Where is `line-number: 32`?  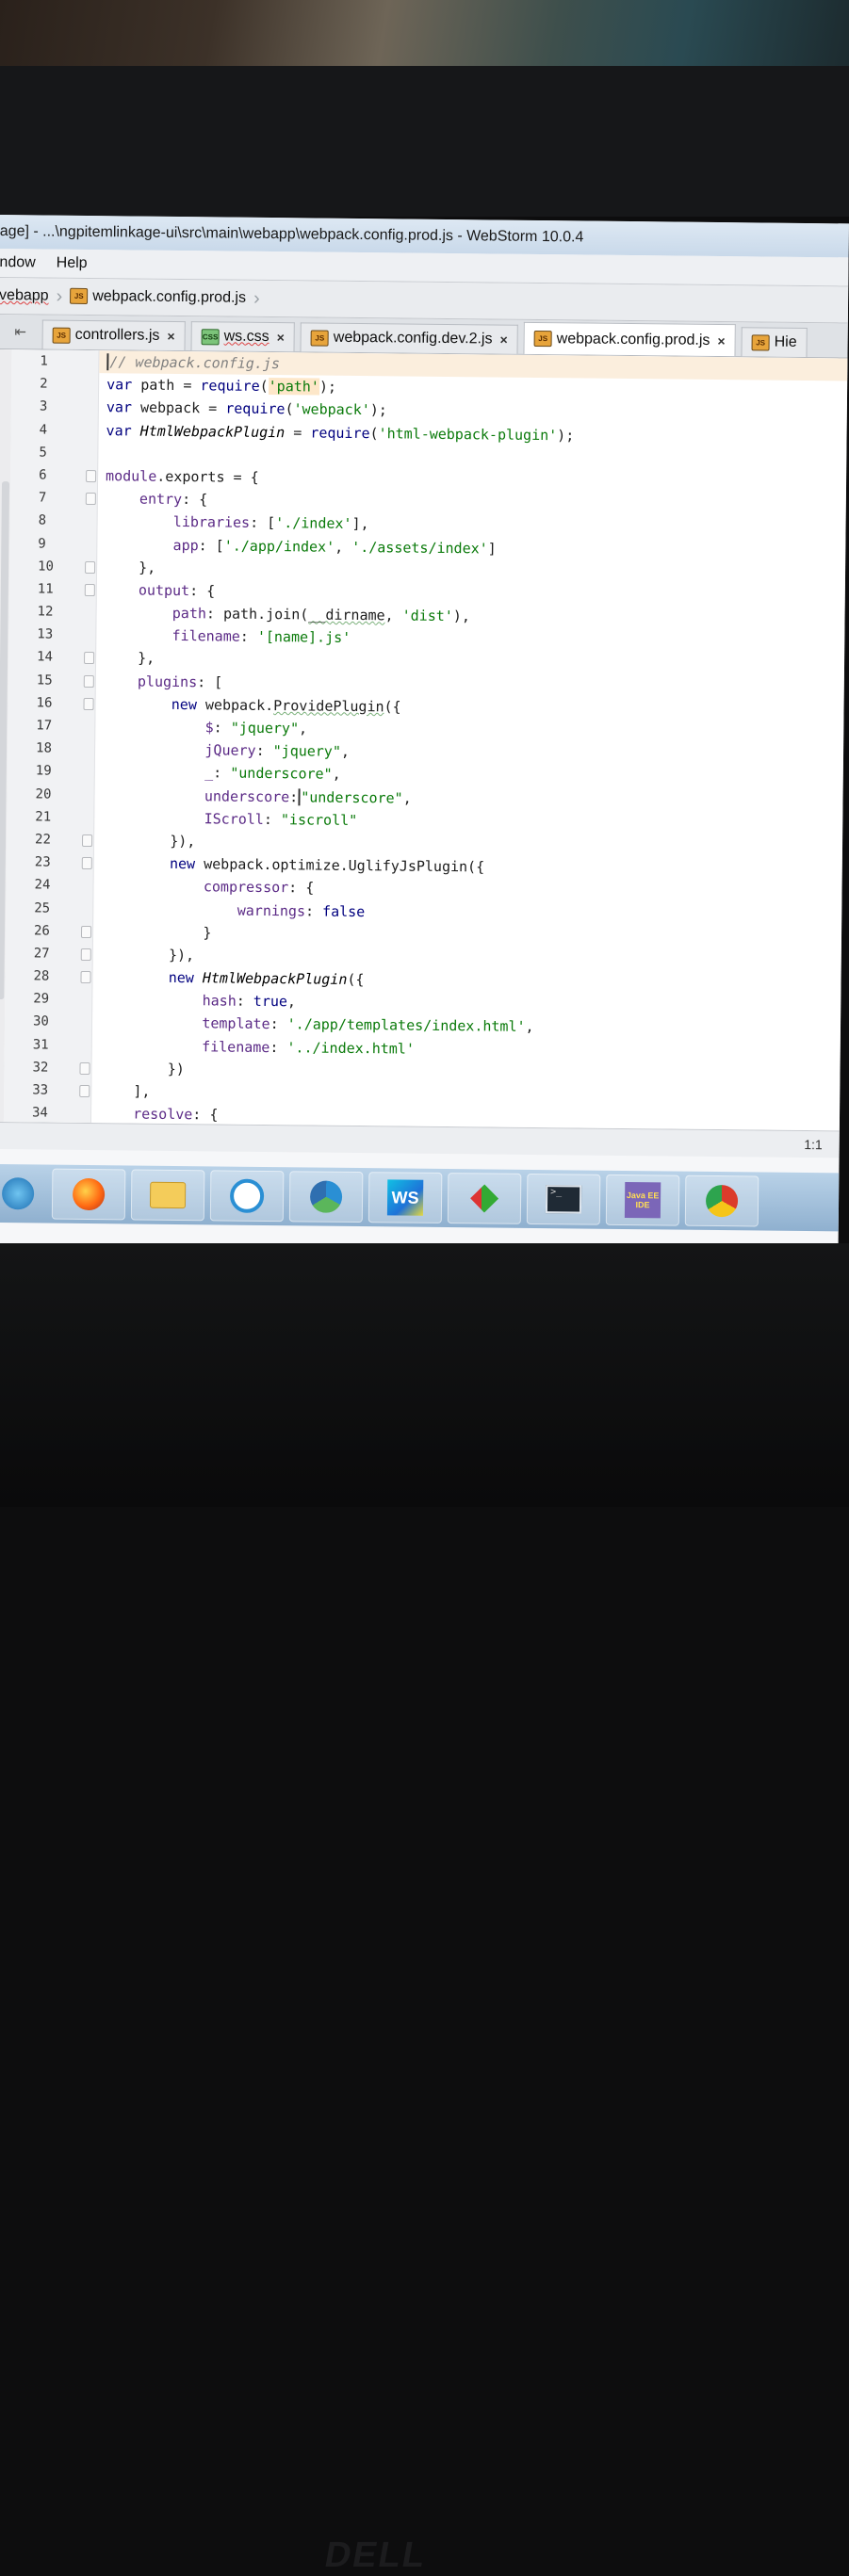
line-number: 32 is located at coordinates (47, 1067).